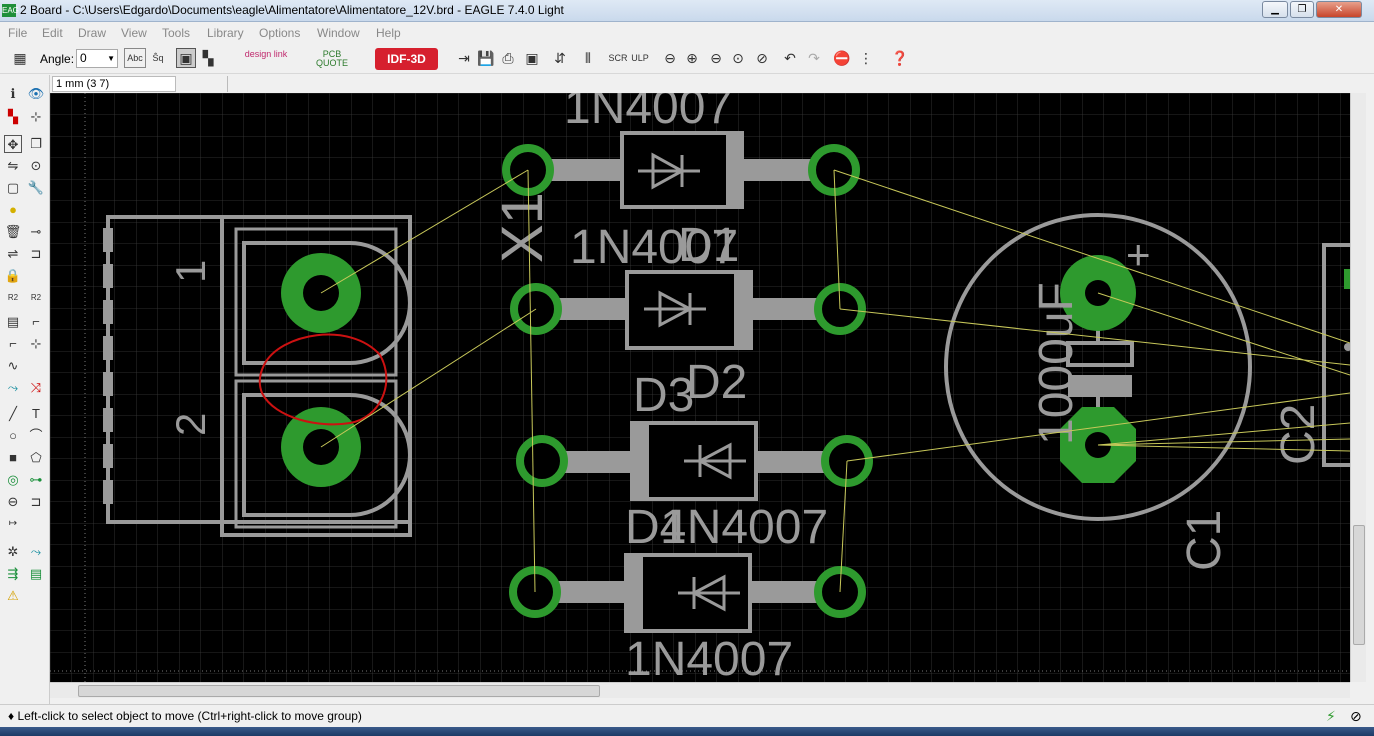 Image resolution: width=1374 pixels, height=736 pixels. Describe the element at coordinates (36, 94) in the screenshot. I see `show-icon: 👁` at that location.